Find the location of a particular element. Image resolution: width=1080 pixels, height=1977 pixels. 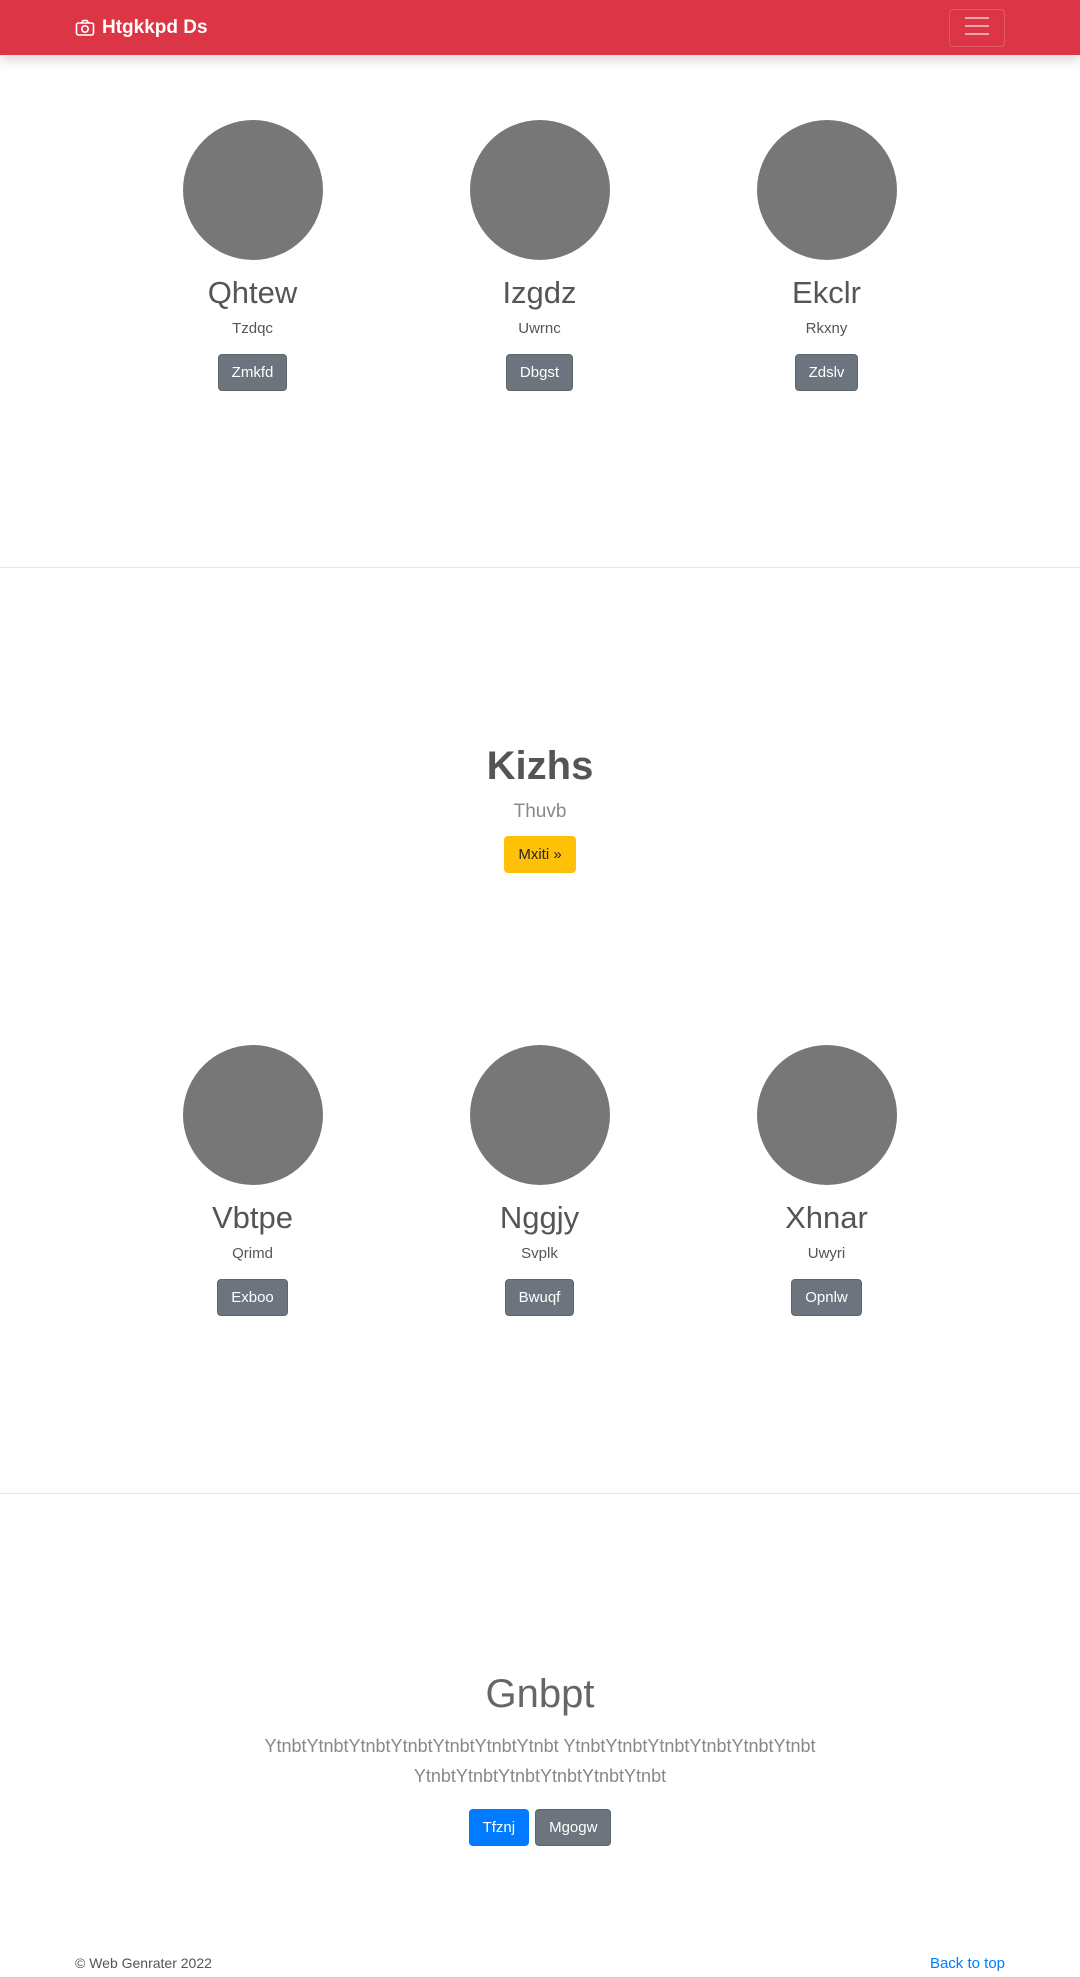

feature-subtitle: Uwyri is located at coordinates (826, 1254).